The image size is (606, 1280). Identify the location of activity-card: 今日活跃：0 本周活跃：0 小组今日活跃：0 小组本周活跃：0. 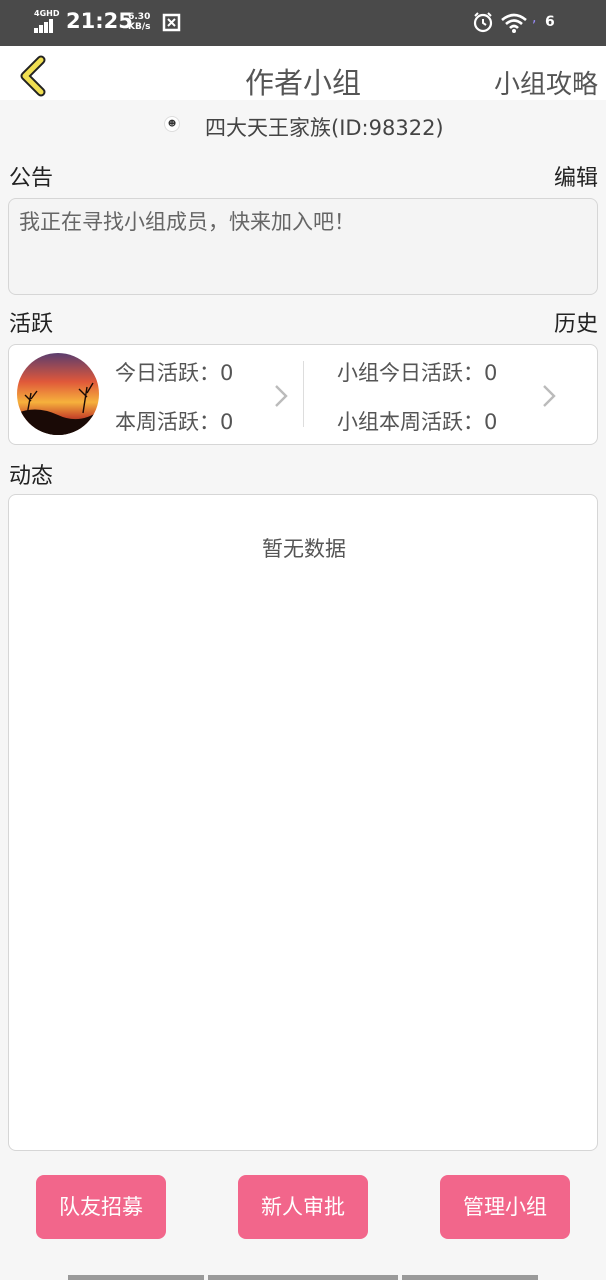
(303, 394).